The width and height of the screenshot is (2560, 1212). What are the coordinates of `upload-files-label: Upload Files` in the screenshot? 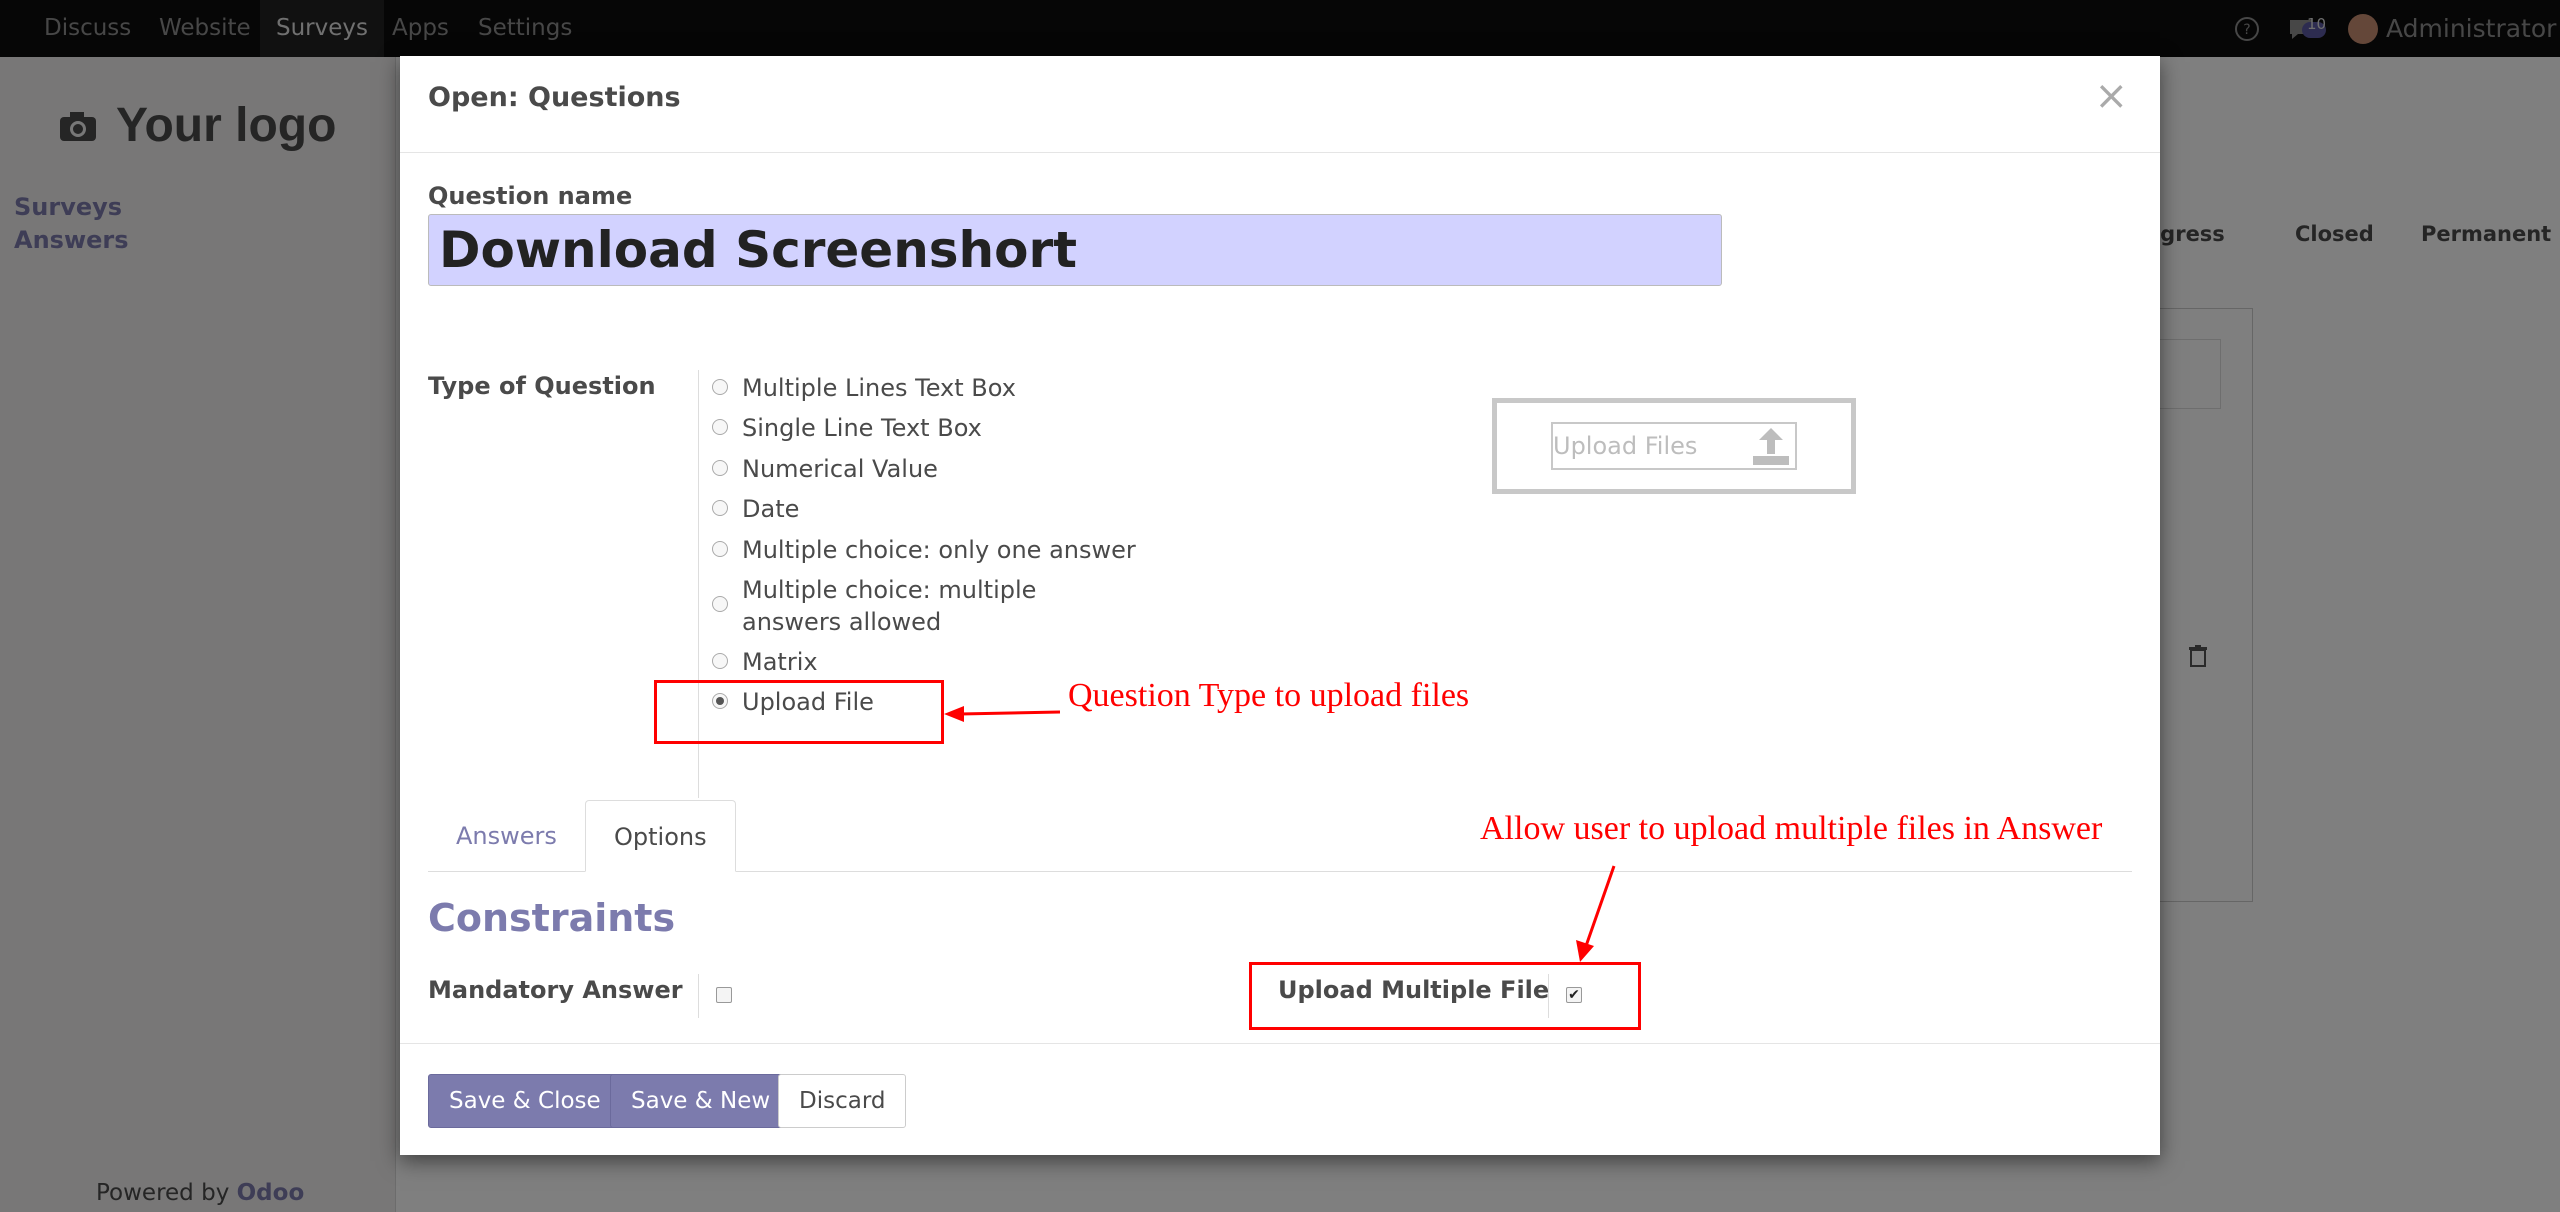 It's located at (1625, 446).